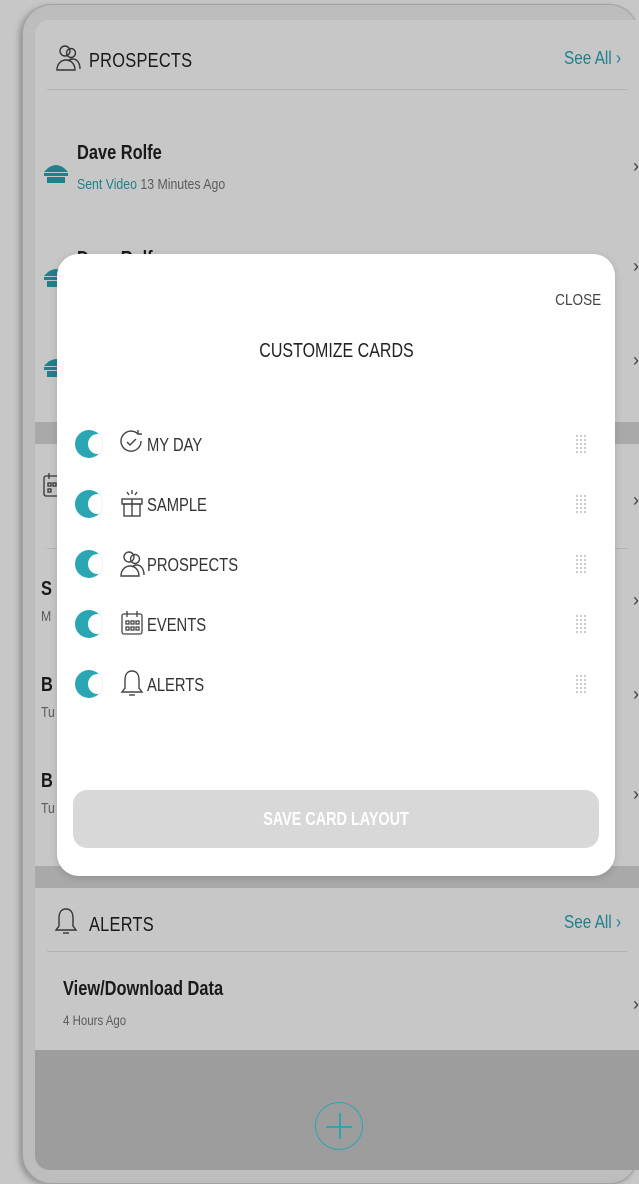 This screenshot has width=639, height=1184. I want to click on save-card-layout-button: SAVE CARD LAYOUT, so click(336, 819).